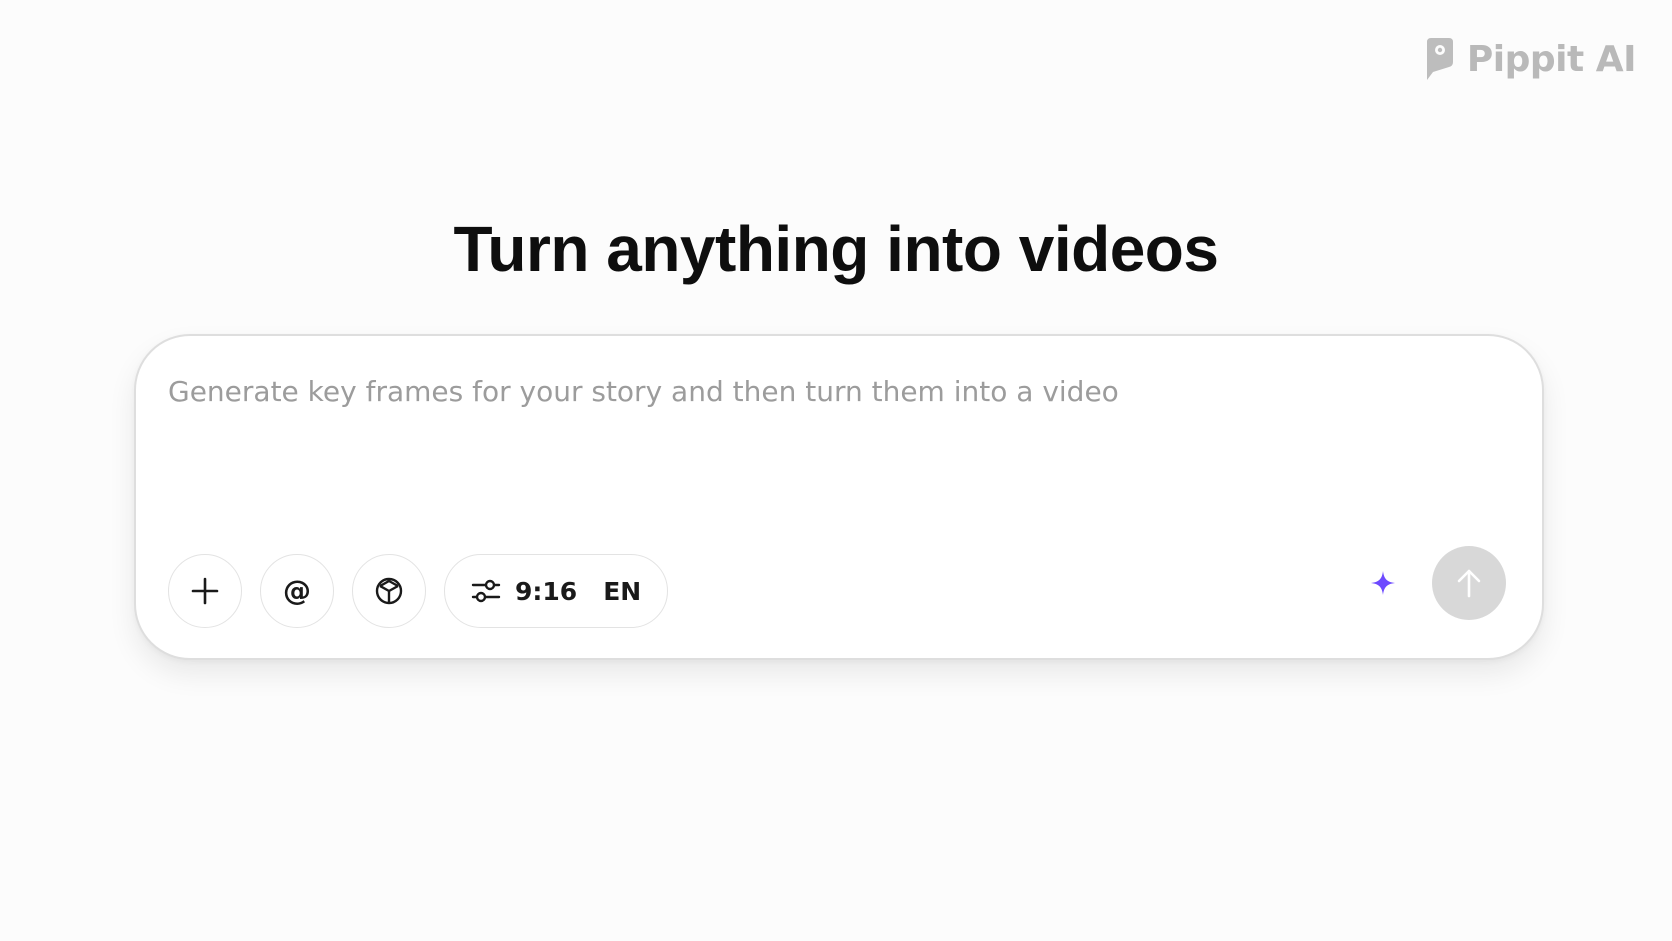 The height and width of the screenshot is (941, 1672). I want to click on sliders-icon, so click(486, 591).